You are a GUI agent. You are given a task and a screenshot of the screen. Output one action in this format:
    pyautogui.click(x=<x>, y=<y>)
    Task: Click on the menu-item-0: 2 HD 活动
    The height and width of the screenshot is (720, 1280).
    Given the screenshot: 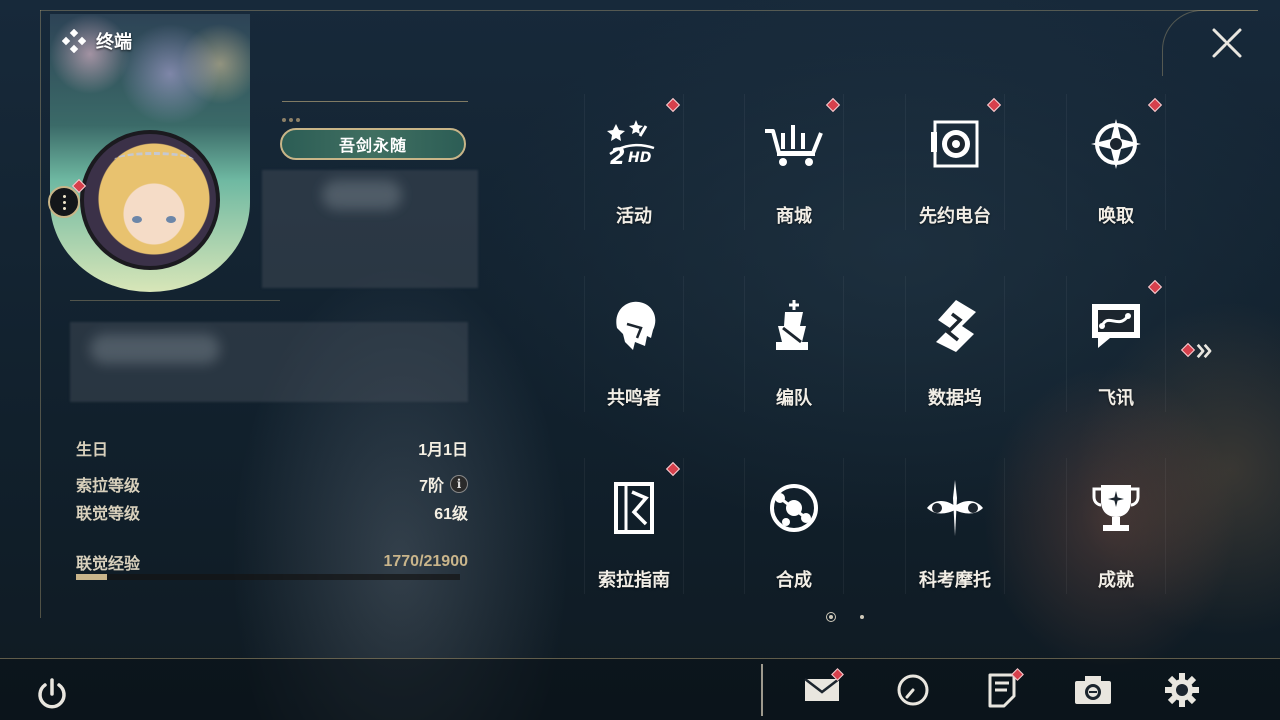 What is the action you would take?
    pyautogui.click(x=634, y=162)
    